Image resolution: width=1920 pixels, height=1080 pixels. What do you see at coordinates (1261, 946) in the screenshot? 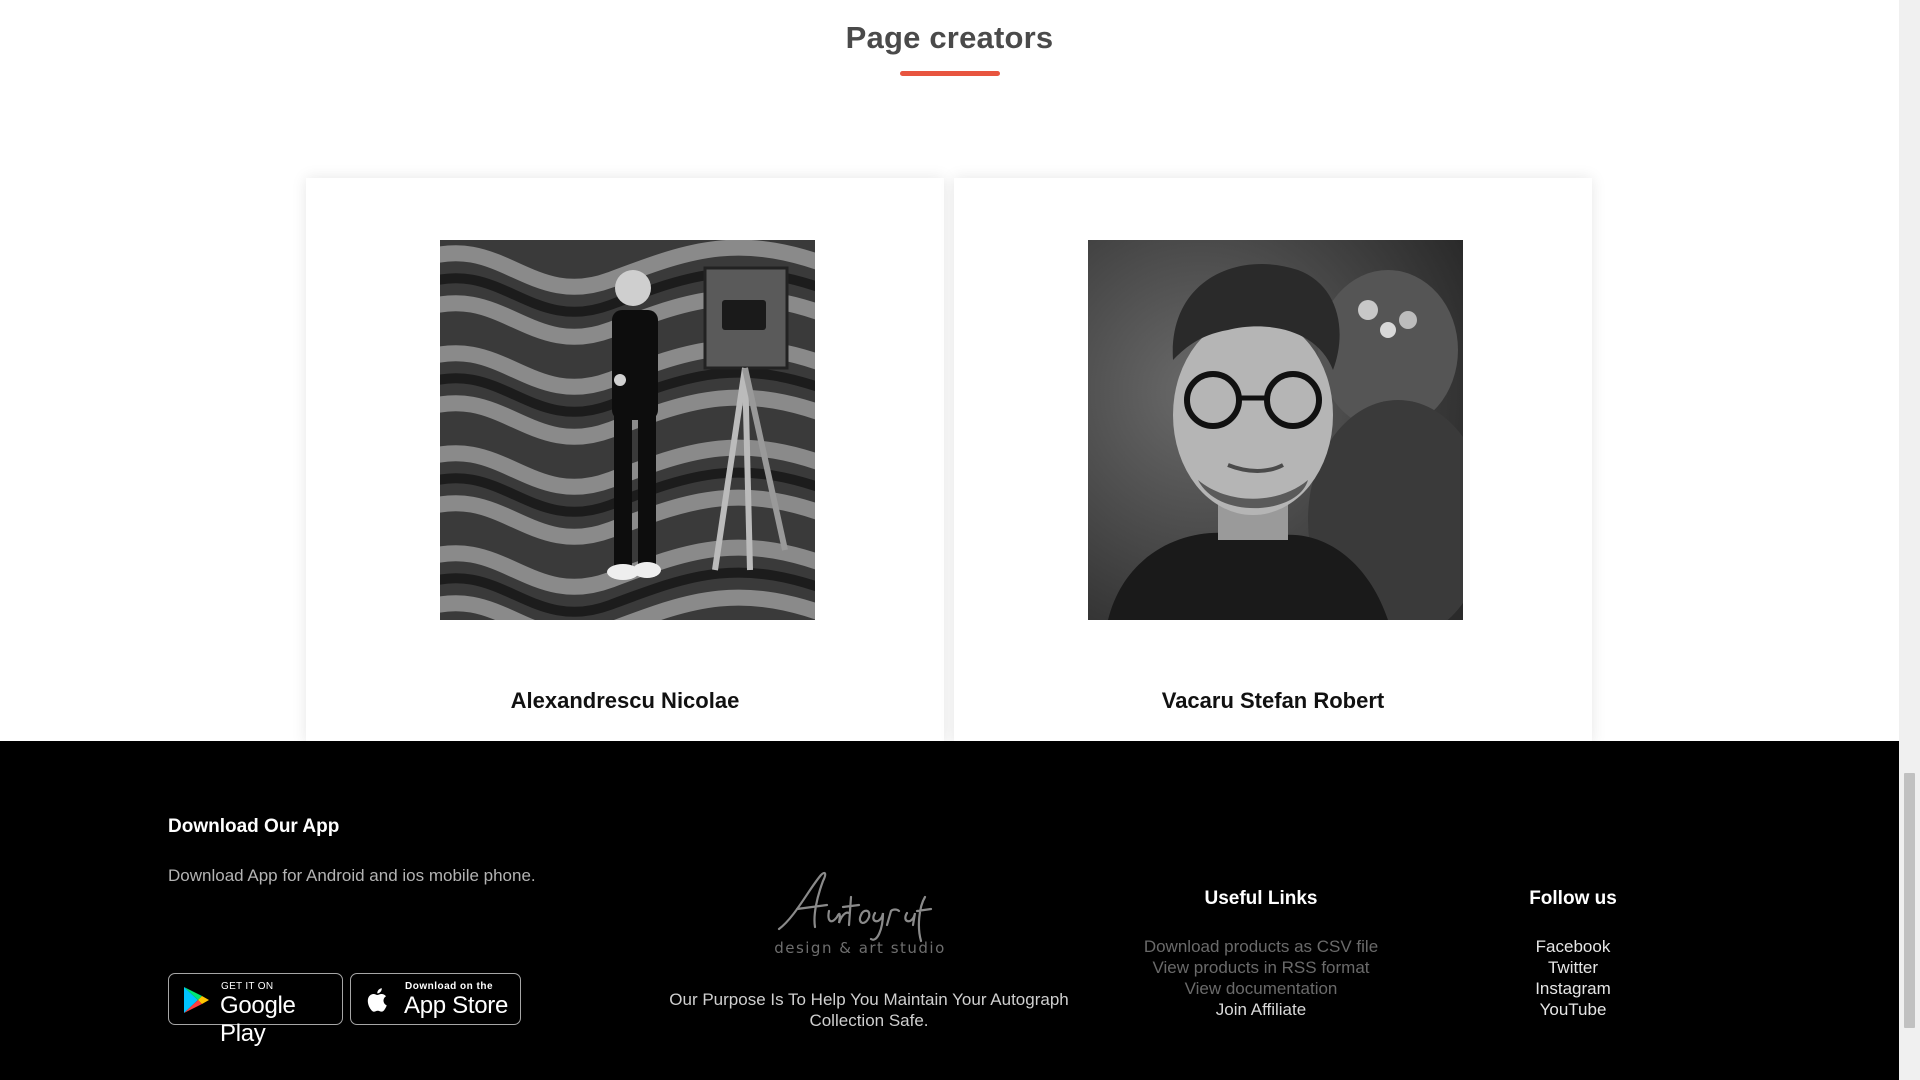
I see `link-download-csv: Download products as CSV file` at bounding box center [1261, 946].